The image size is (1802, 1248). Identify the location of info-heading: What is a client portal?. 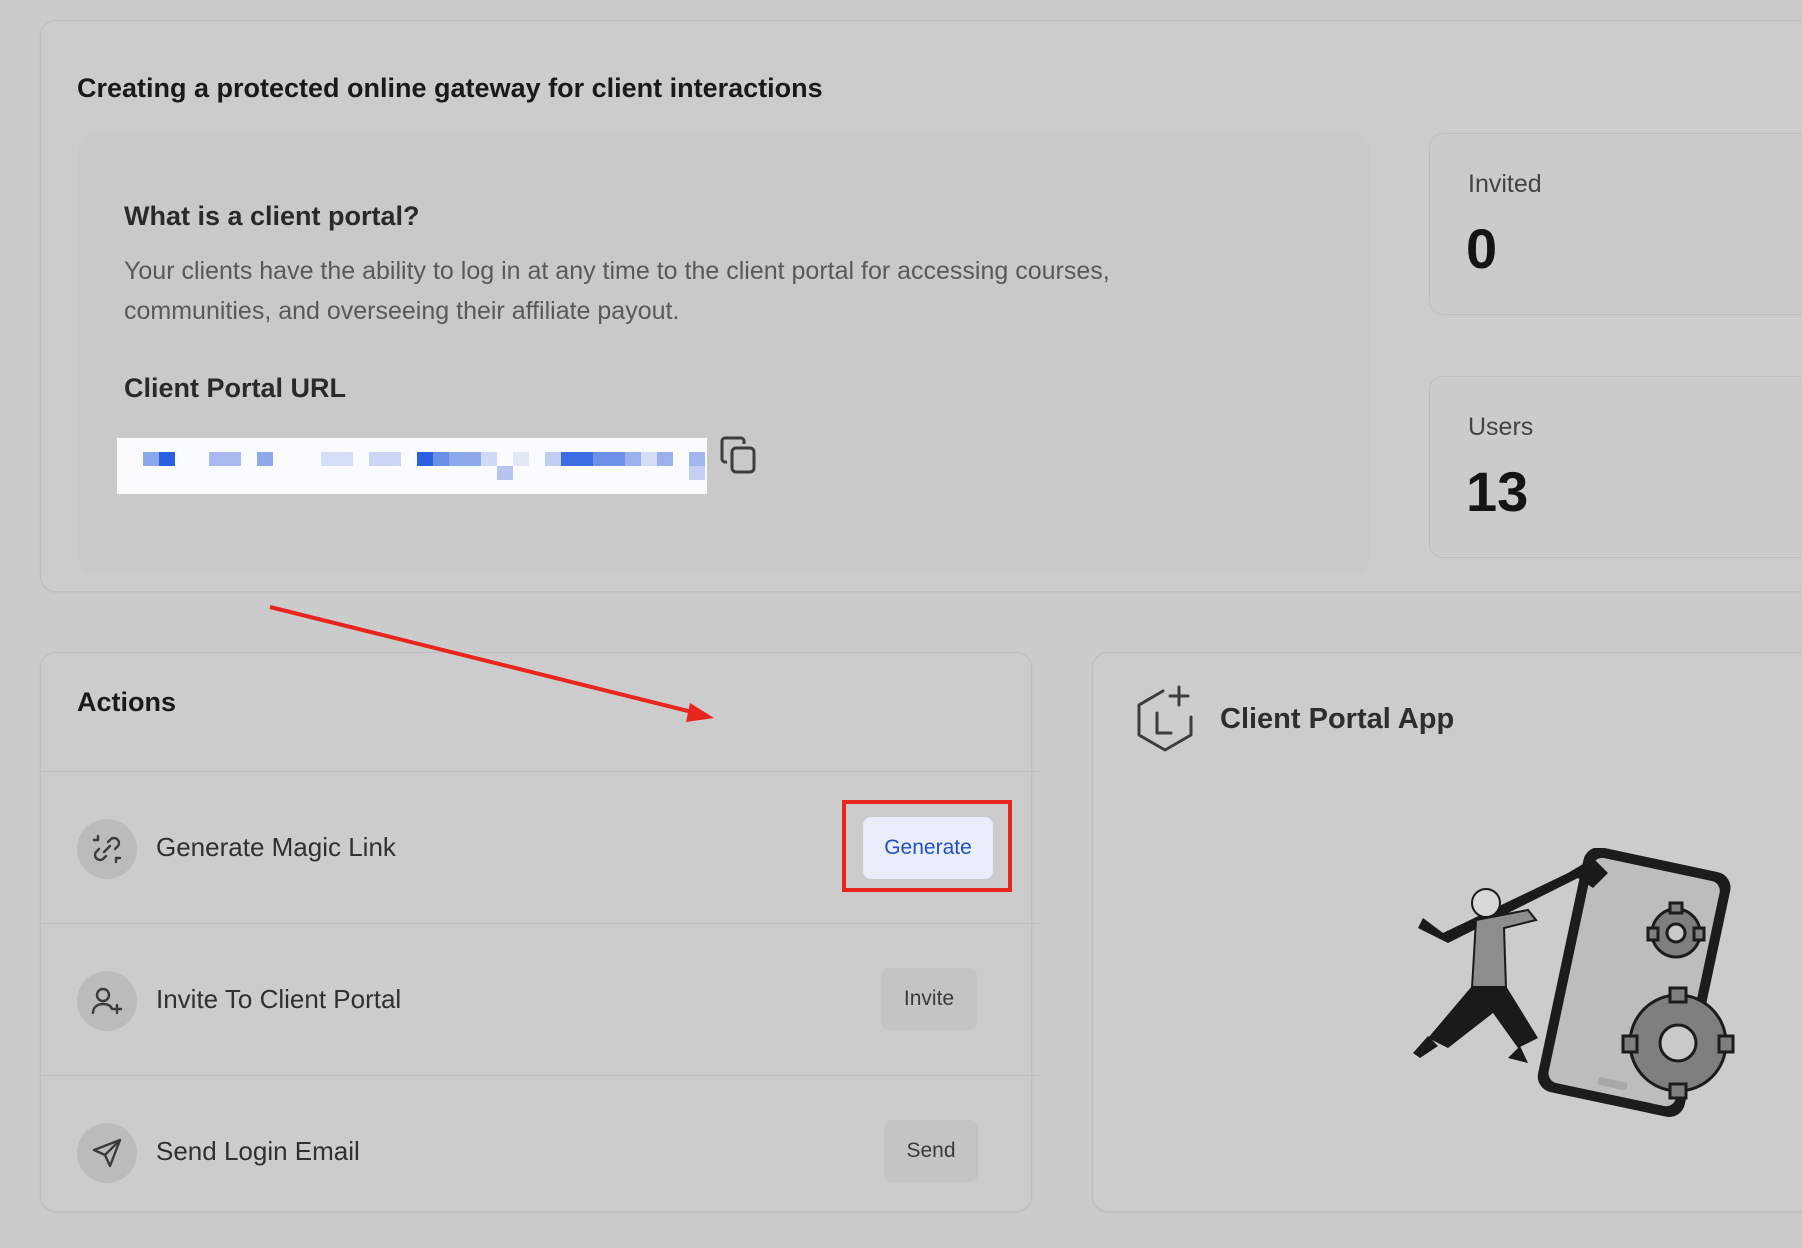
(272, 216).